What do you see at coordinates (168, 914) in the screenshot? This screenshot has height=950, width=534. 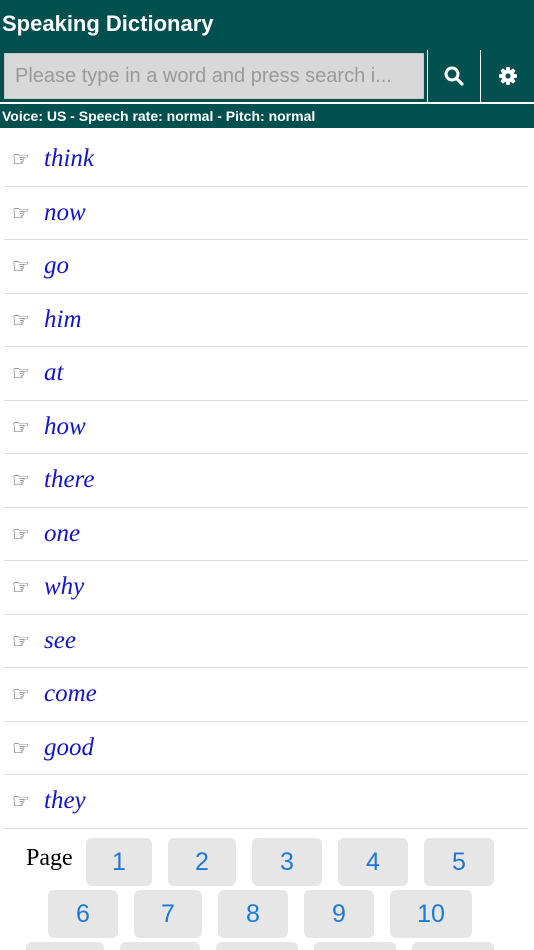 I see `page-button-7: 7` at bounding box center [168, 914].